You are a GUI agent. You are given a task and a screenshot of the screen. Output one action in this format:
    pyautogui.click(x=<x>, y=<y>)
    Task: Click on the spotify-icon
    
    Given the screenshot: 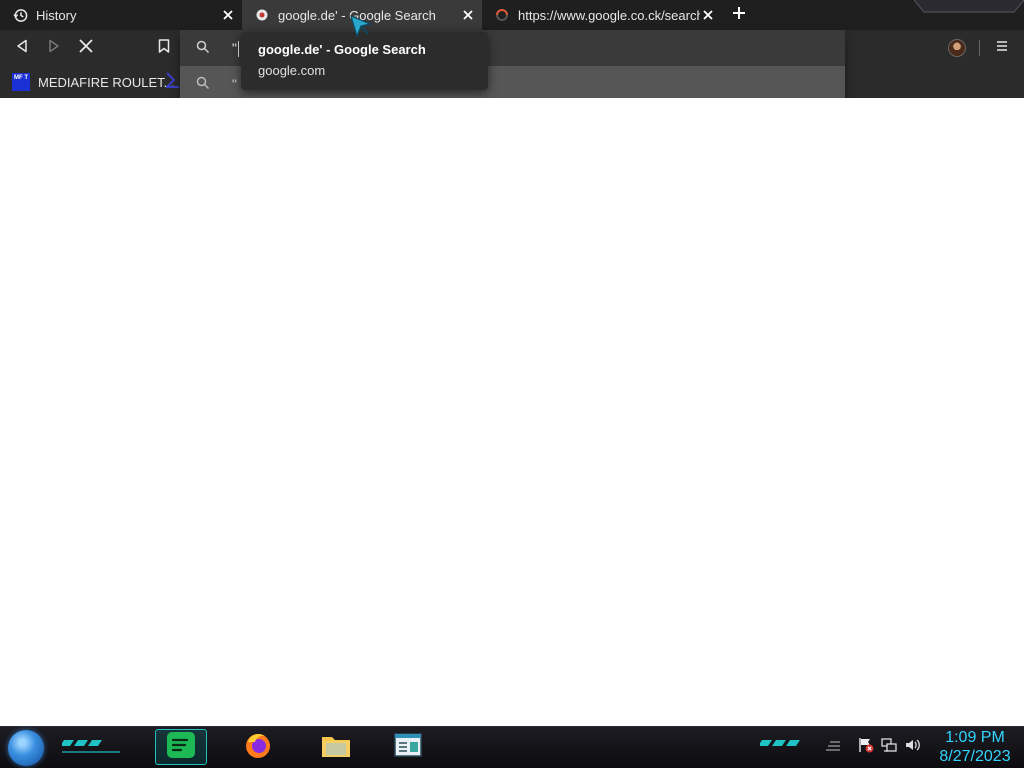 What is the action you would take?
    pyautogui.click(x=181, y=747)
    